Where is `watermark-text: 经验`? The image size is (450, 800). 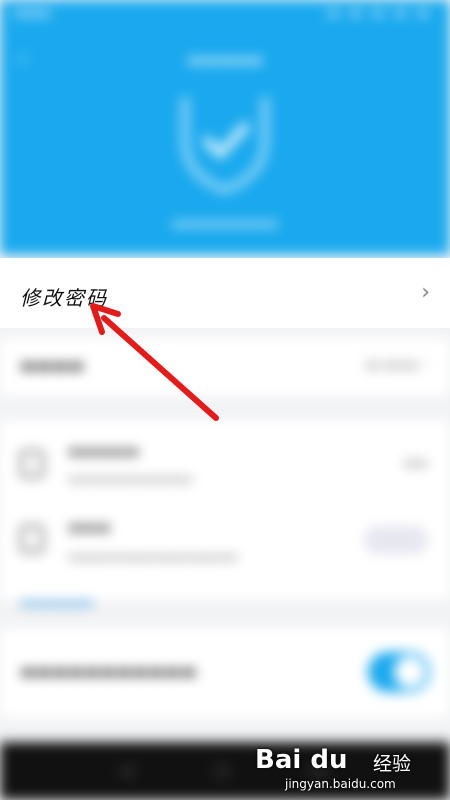 watermark-text: 经验 is located at coordinates (392, 764).